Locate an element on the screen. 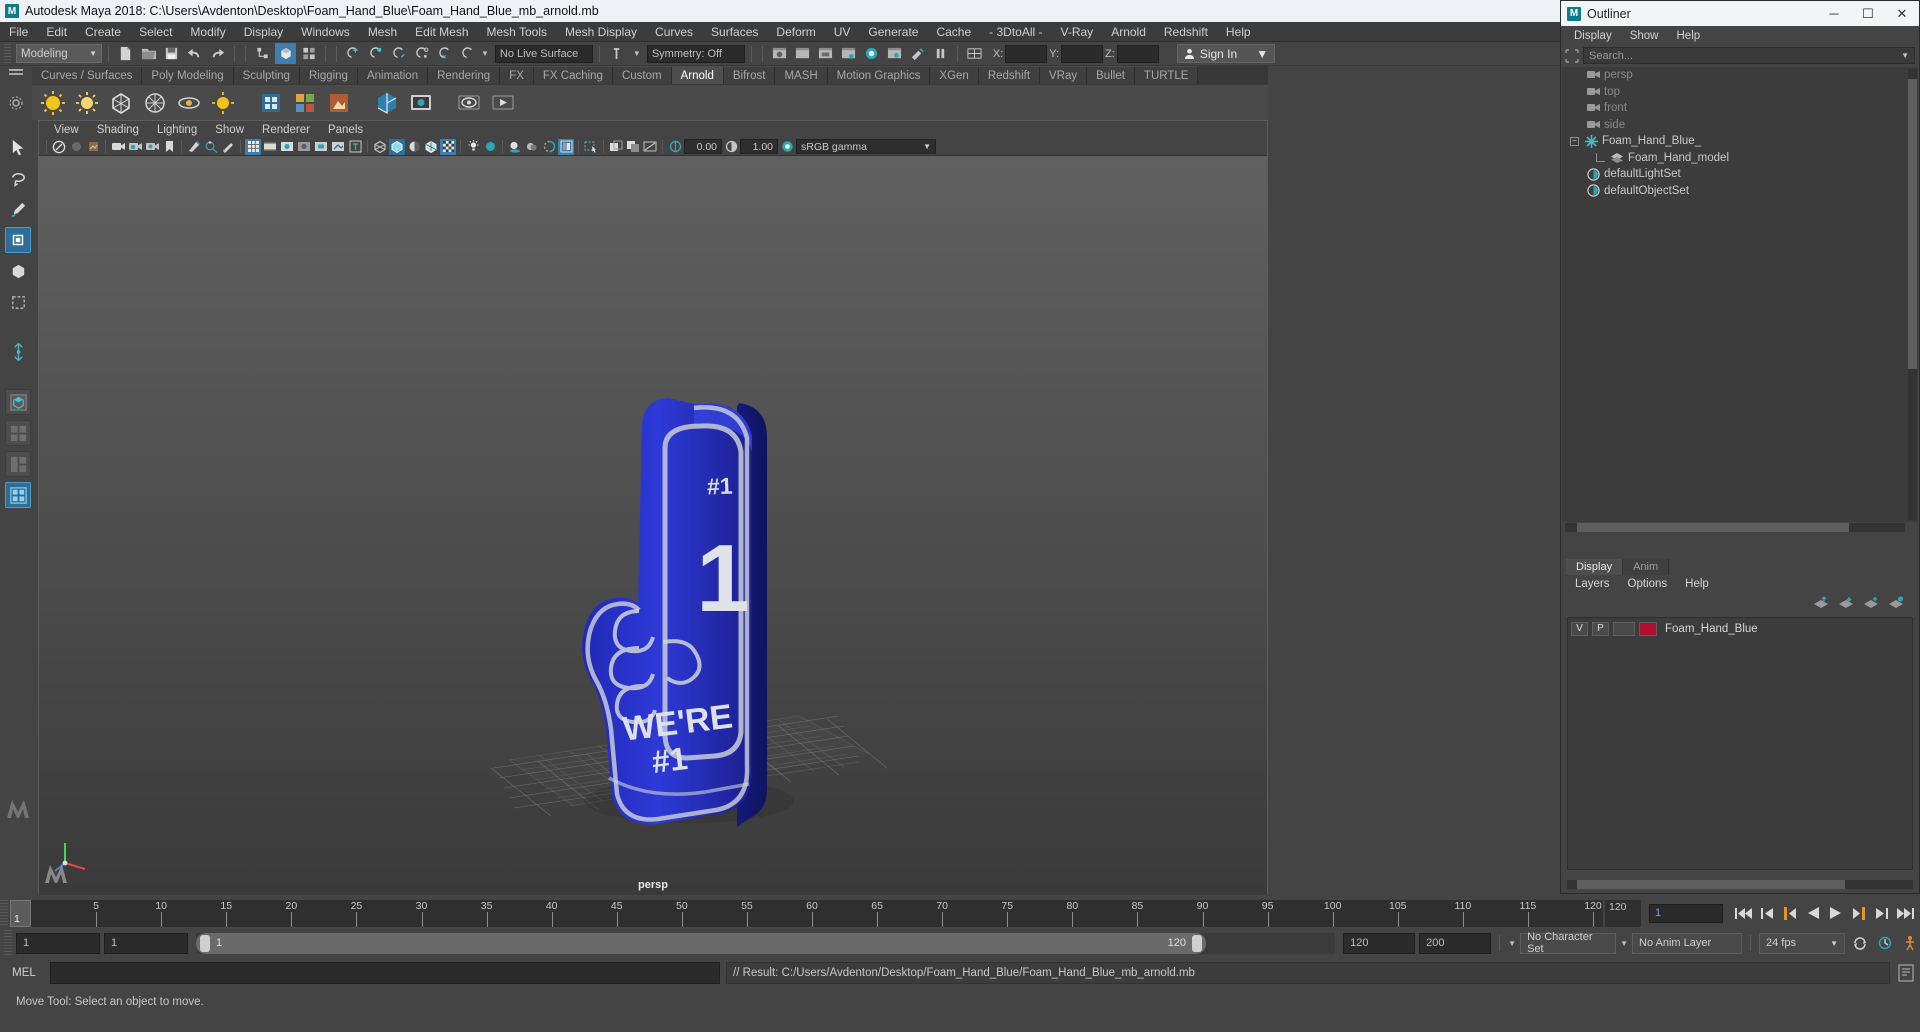 The height and width of the screenshot is (1032, 1920). shelf-tab-rendering: Rendering is located at coordinates (464, 75).